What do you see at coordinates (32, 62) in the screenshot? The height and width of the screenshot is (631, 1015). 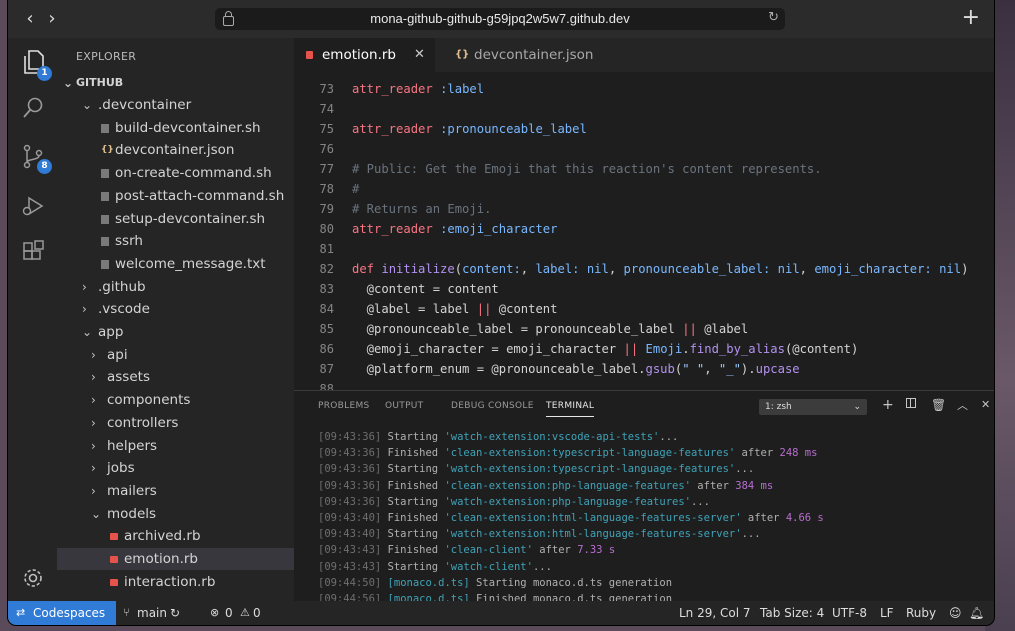 I see `explorer-activity: 1` at bounding box center [32, 62].